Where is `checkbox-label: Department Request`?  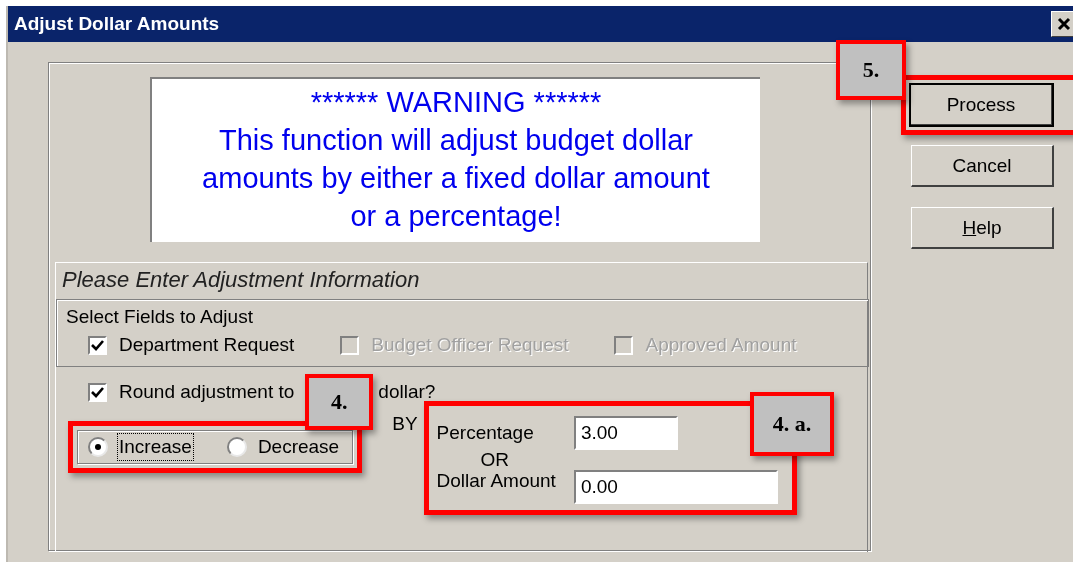
checkbox-label: Department Request is located at coordinates (207, 345).